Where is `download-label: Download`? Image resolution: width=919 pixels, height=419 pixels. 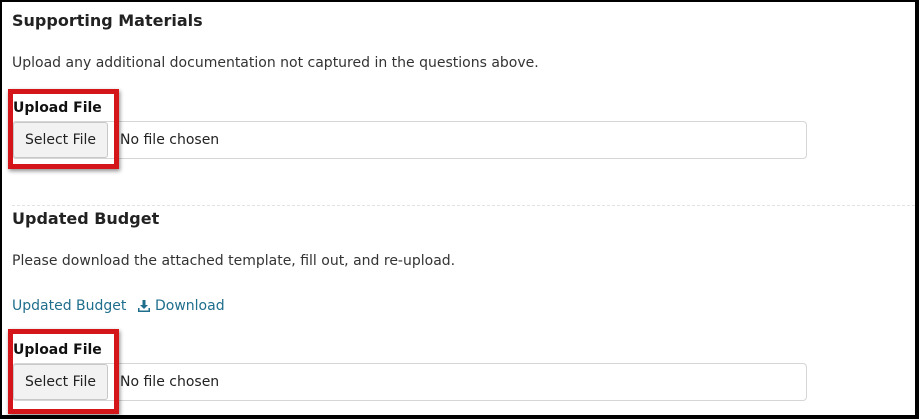
download-label: Download is located at coordinates (190, 306).